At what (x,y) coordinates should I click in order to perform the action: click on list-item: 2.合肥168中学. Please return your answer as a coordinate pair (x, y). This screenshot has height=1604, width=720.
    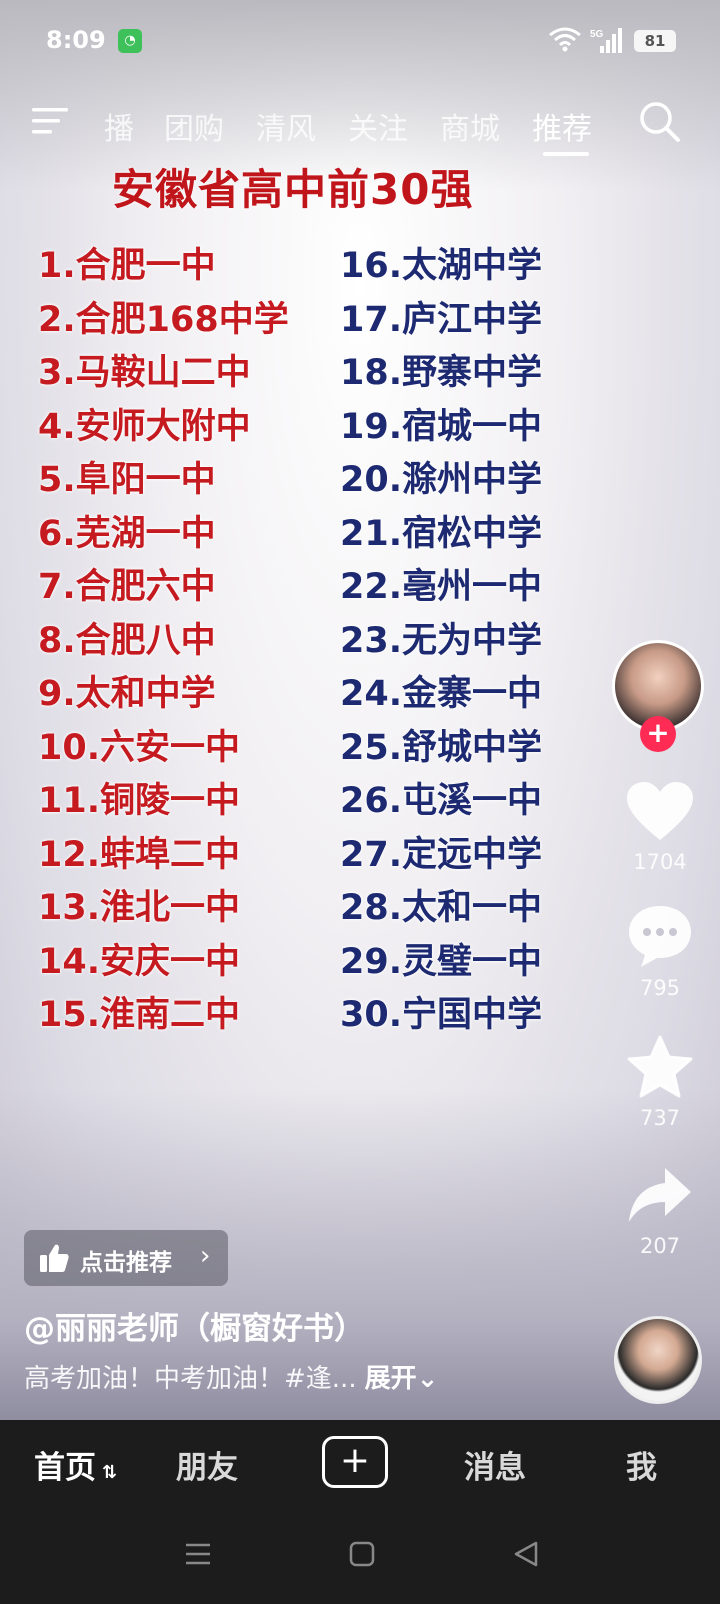
    Looking at the image, I should click on (163, 319).